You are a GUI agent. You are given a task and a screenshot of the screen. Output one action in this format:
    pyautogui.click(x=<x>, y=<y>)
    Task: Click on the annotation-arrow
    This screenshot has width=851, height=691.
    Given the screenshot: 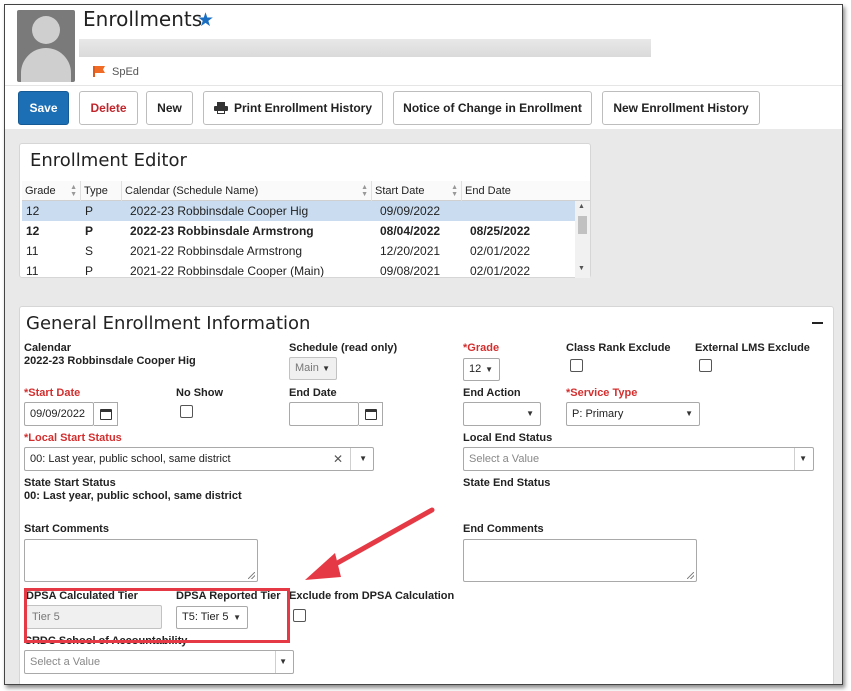 What is the action you would take?
    pyautogui.click(x=370, y=543)
    